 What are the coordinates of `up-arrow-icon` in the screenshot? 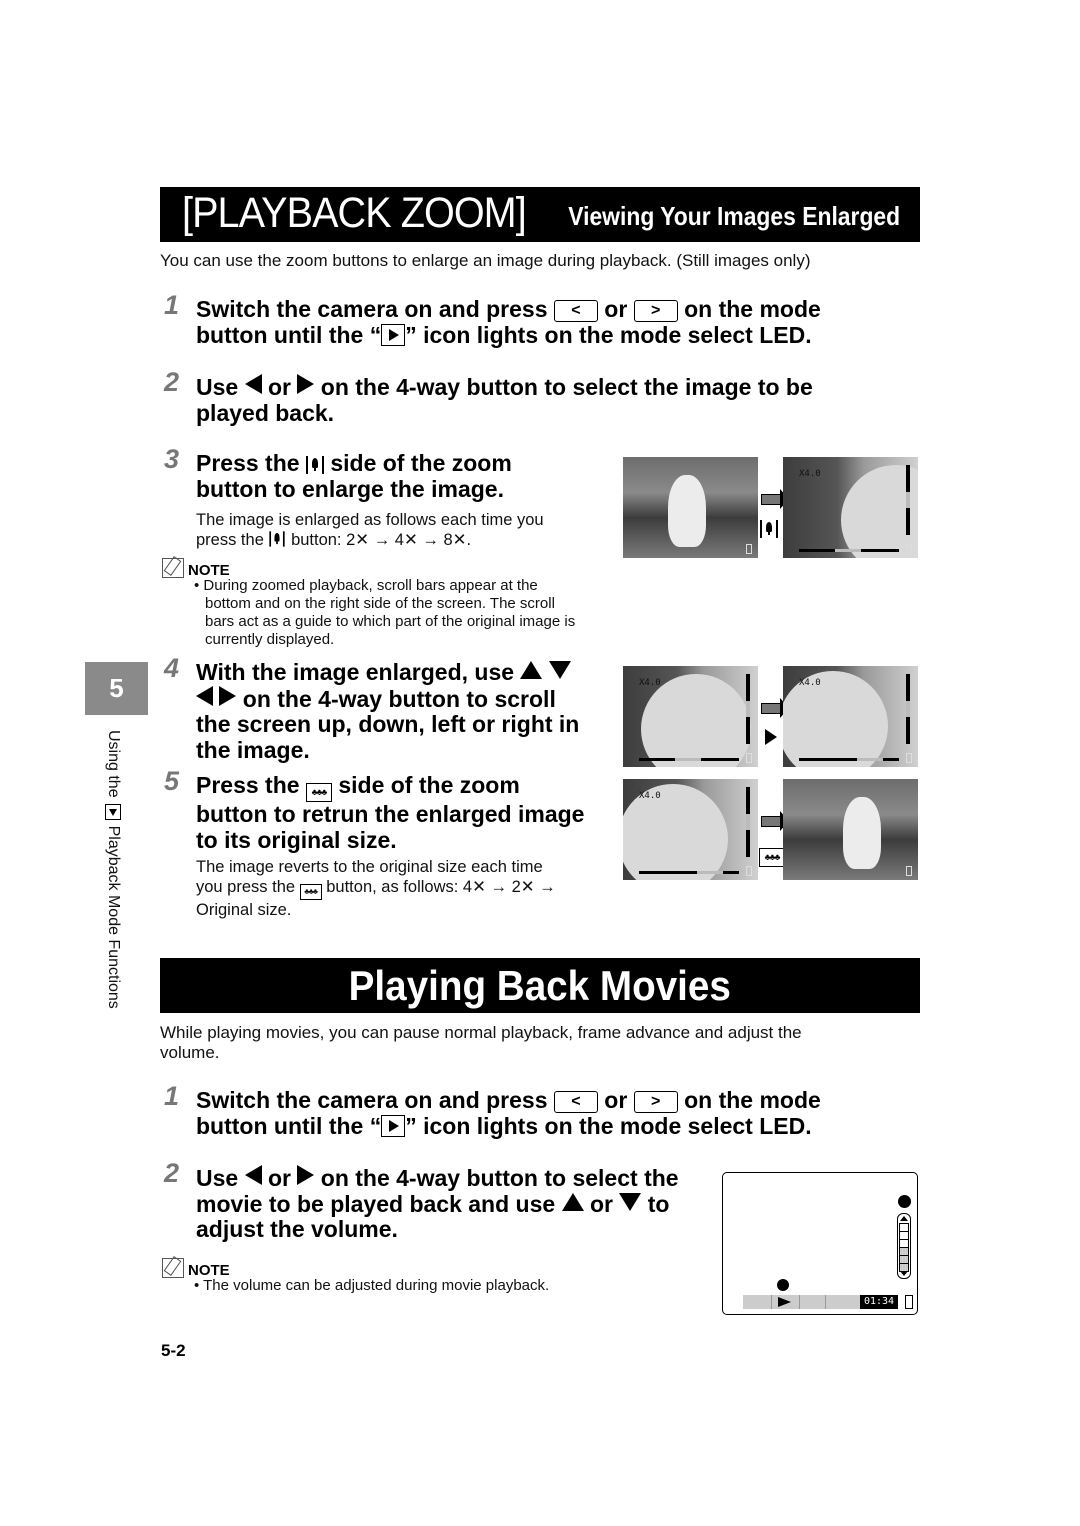 It's located at (531, 670).